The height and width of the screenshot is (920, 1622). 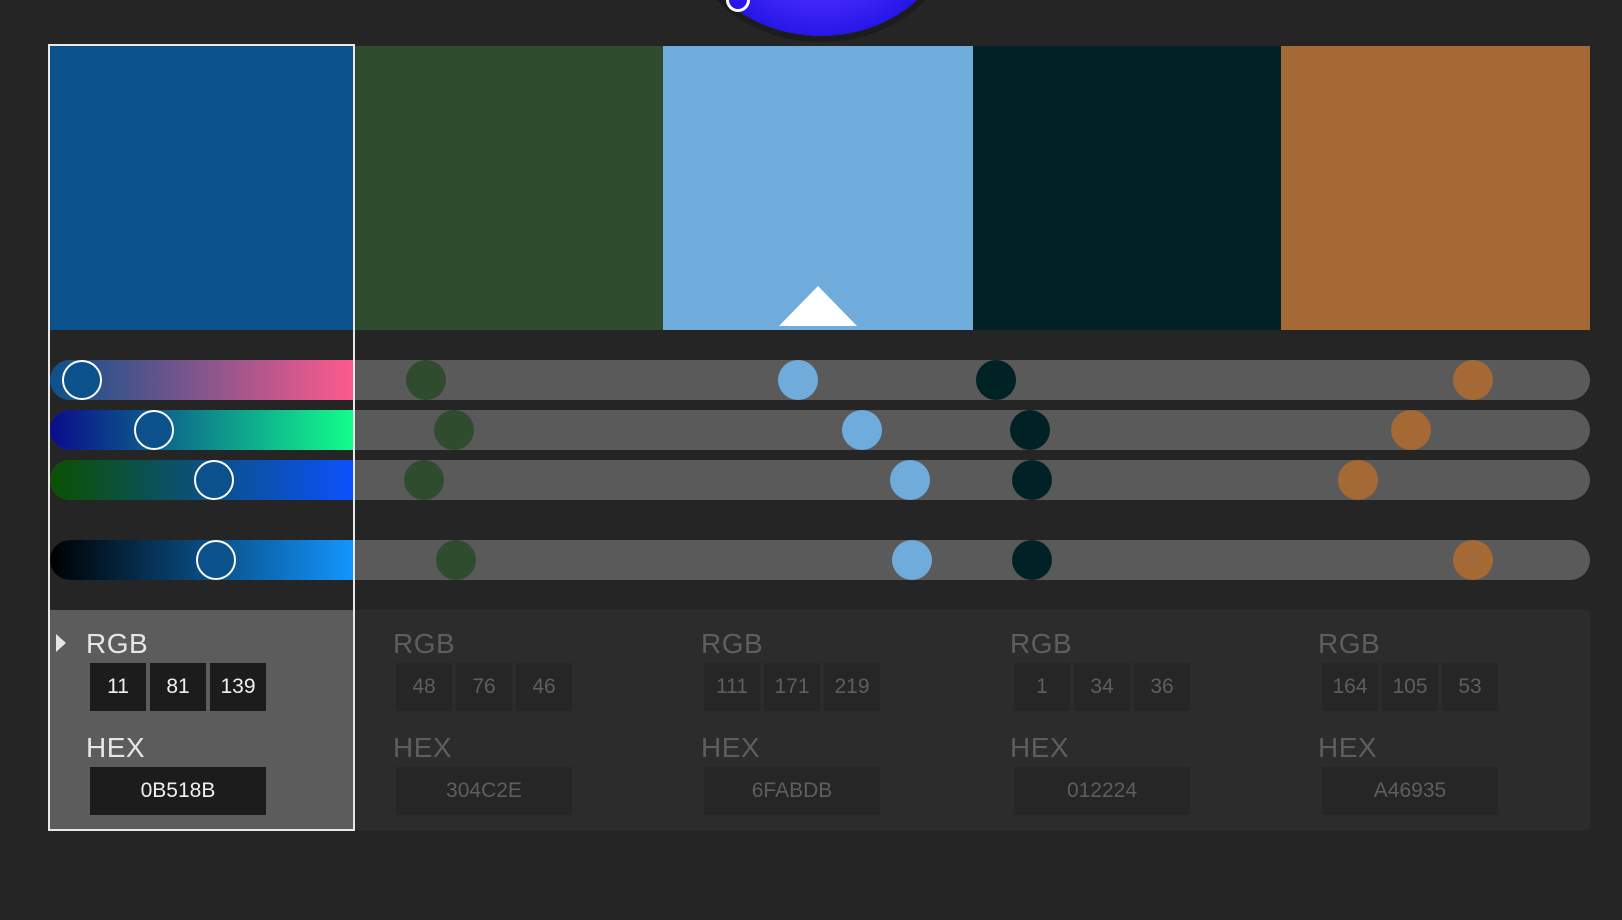 I want to click on blue-input: 36, so click(x=1162, y=687).